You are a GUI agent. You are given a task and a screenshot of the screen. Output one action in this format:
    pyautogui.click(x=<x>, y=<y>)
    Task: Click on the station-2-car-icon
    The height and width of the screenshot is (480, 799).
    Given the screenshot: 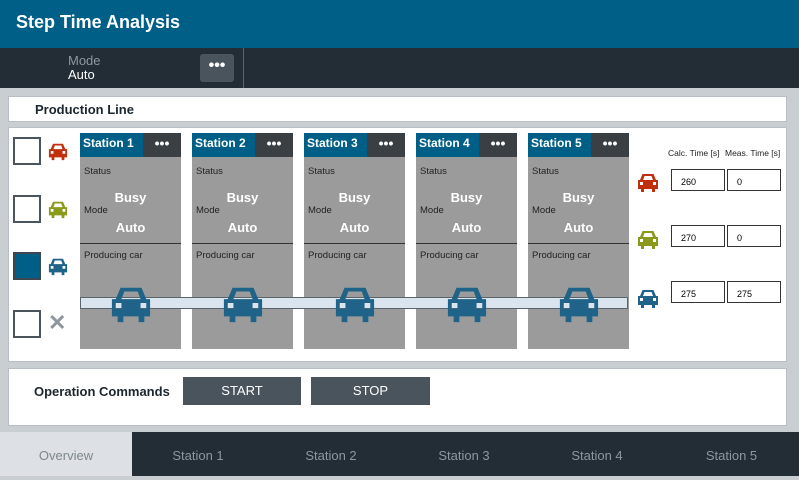 What is the action you would take?
    pyautogui.click(x=243, y=305)
    